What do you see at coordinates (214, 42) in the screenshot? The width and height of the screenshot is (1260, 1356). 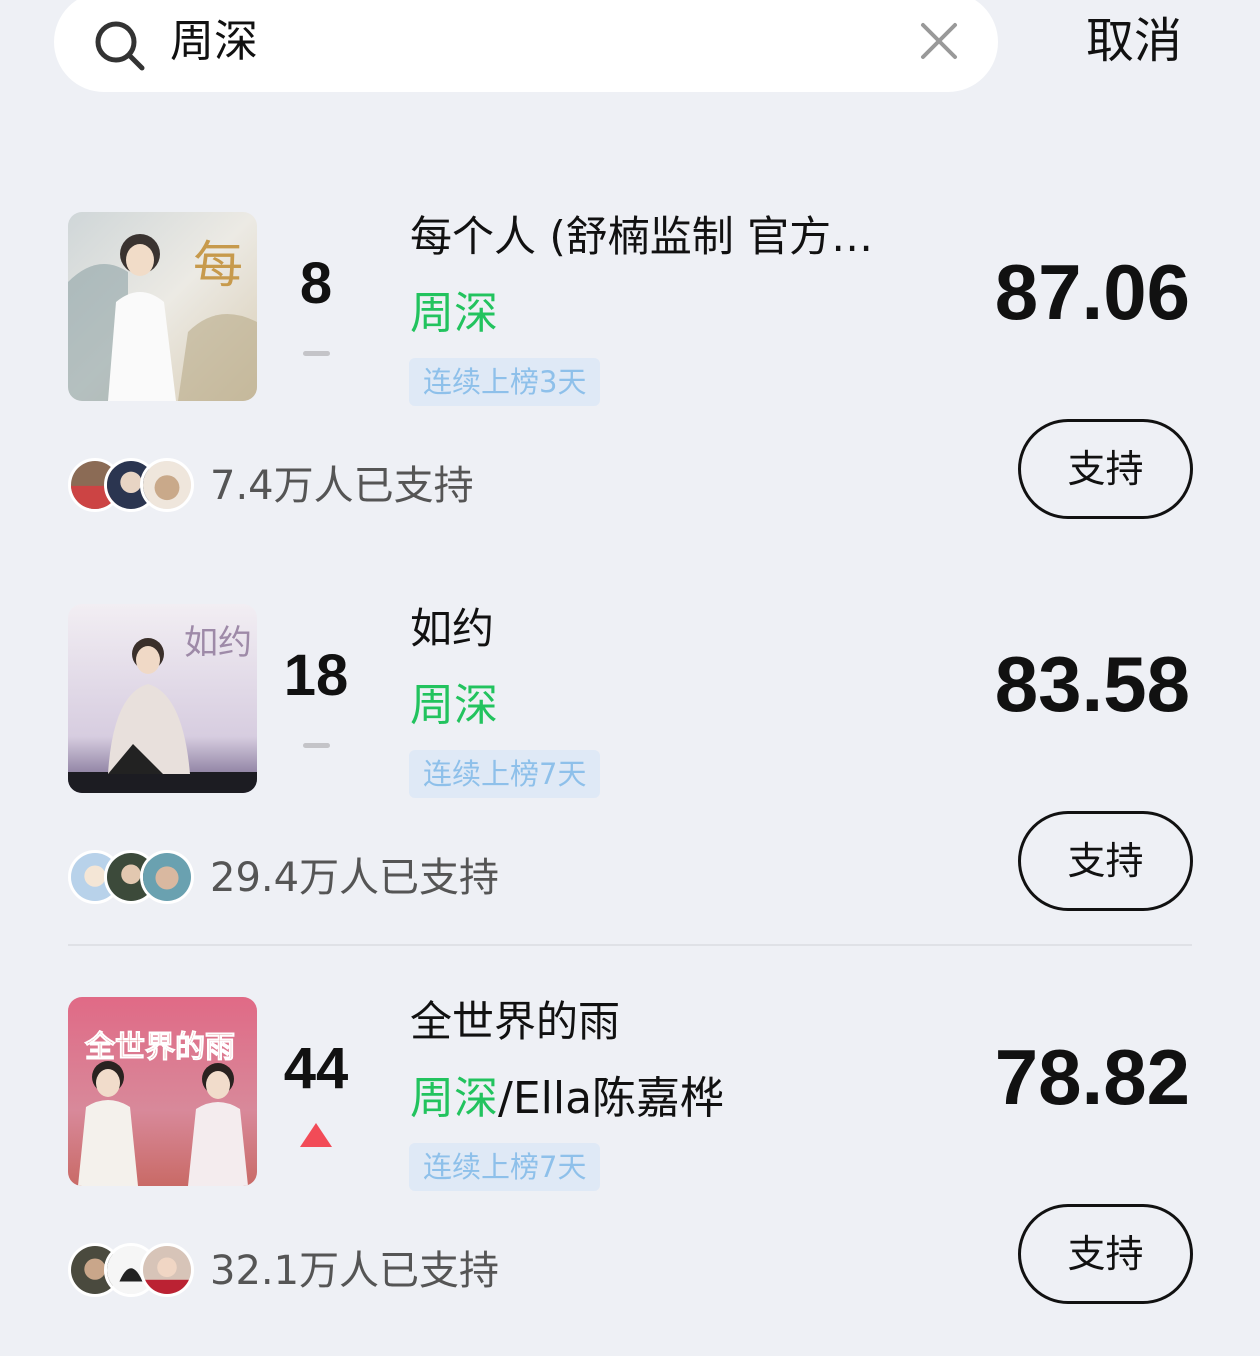 I see `search-input: 周深` at bounding box center [214, 42].